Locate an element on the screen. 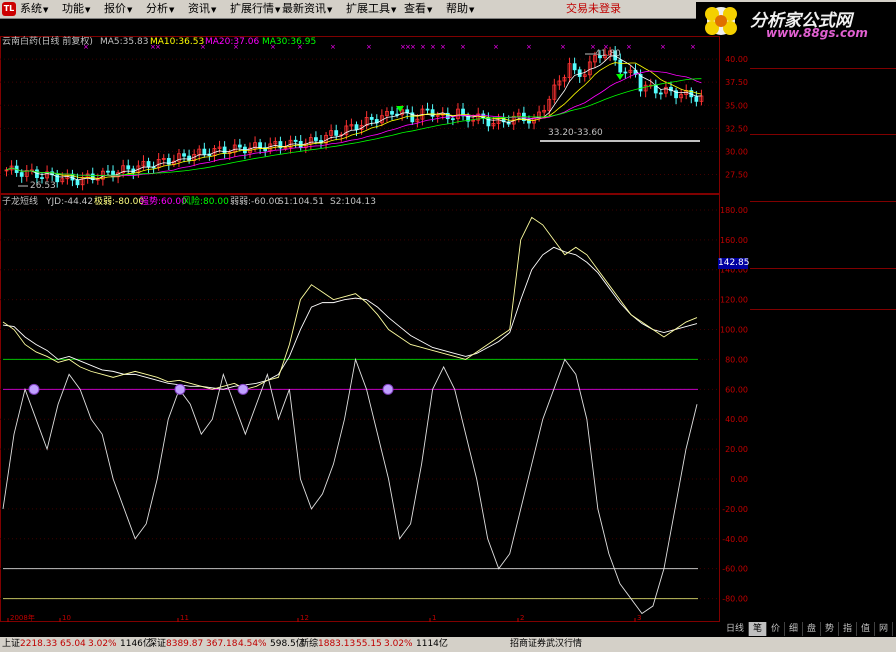 The width and height of the screenshot is (896, 652). menu-item-8: 查看▼ is located at coordinates (418, 9).